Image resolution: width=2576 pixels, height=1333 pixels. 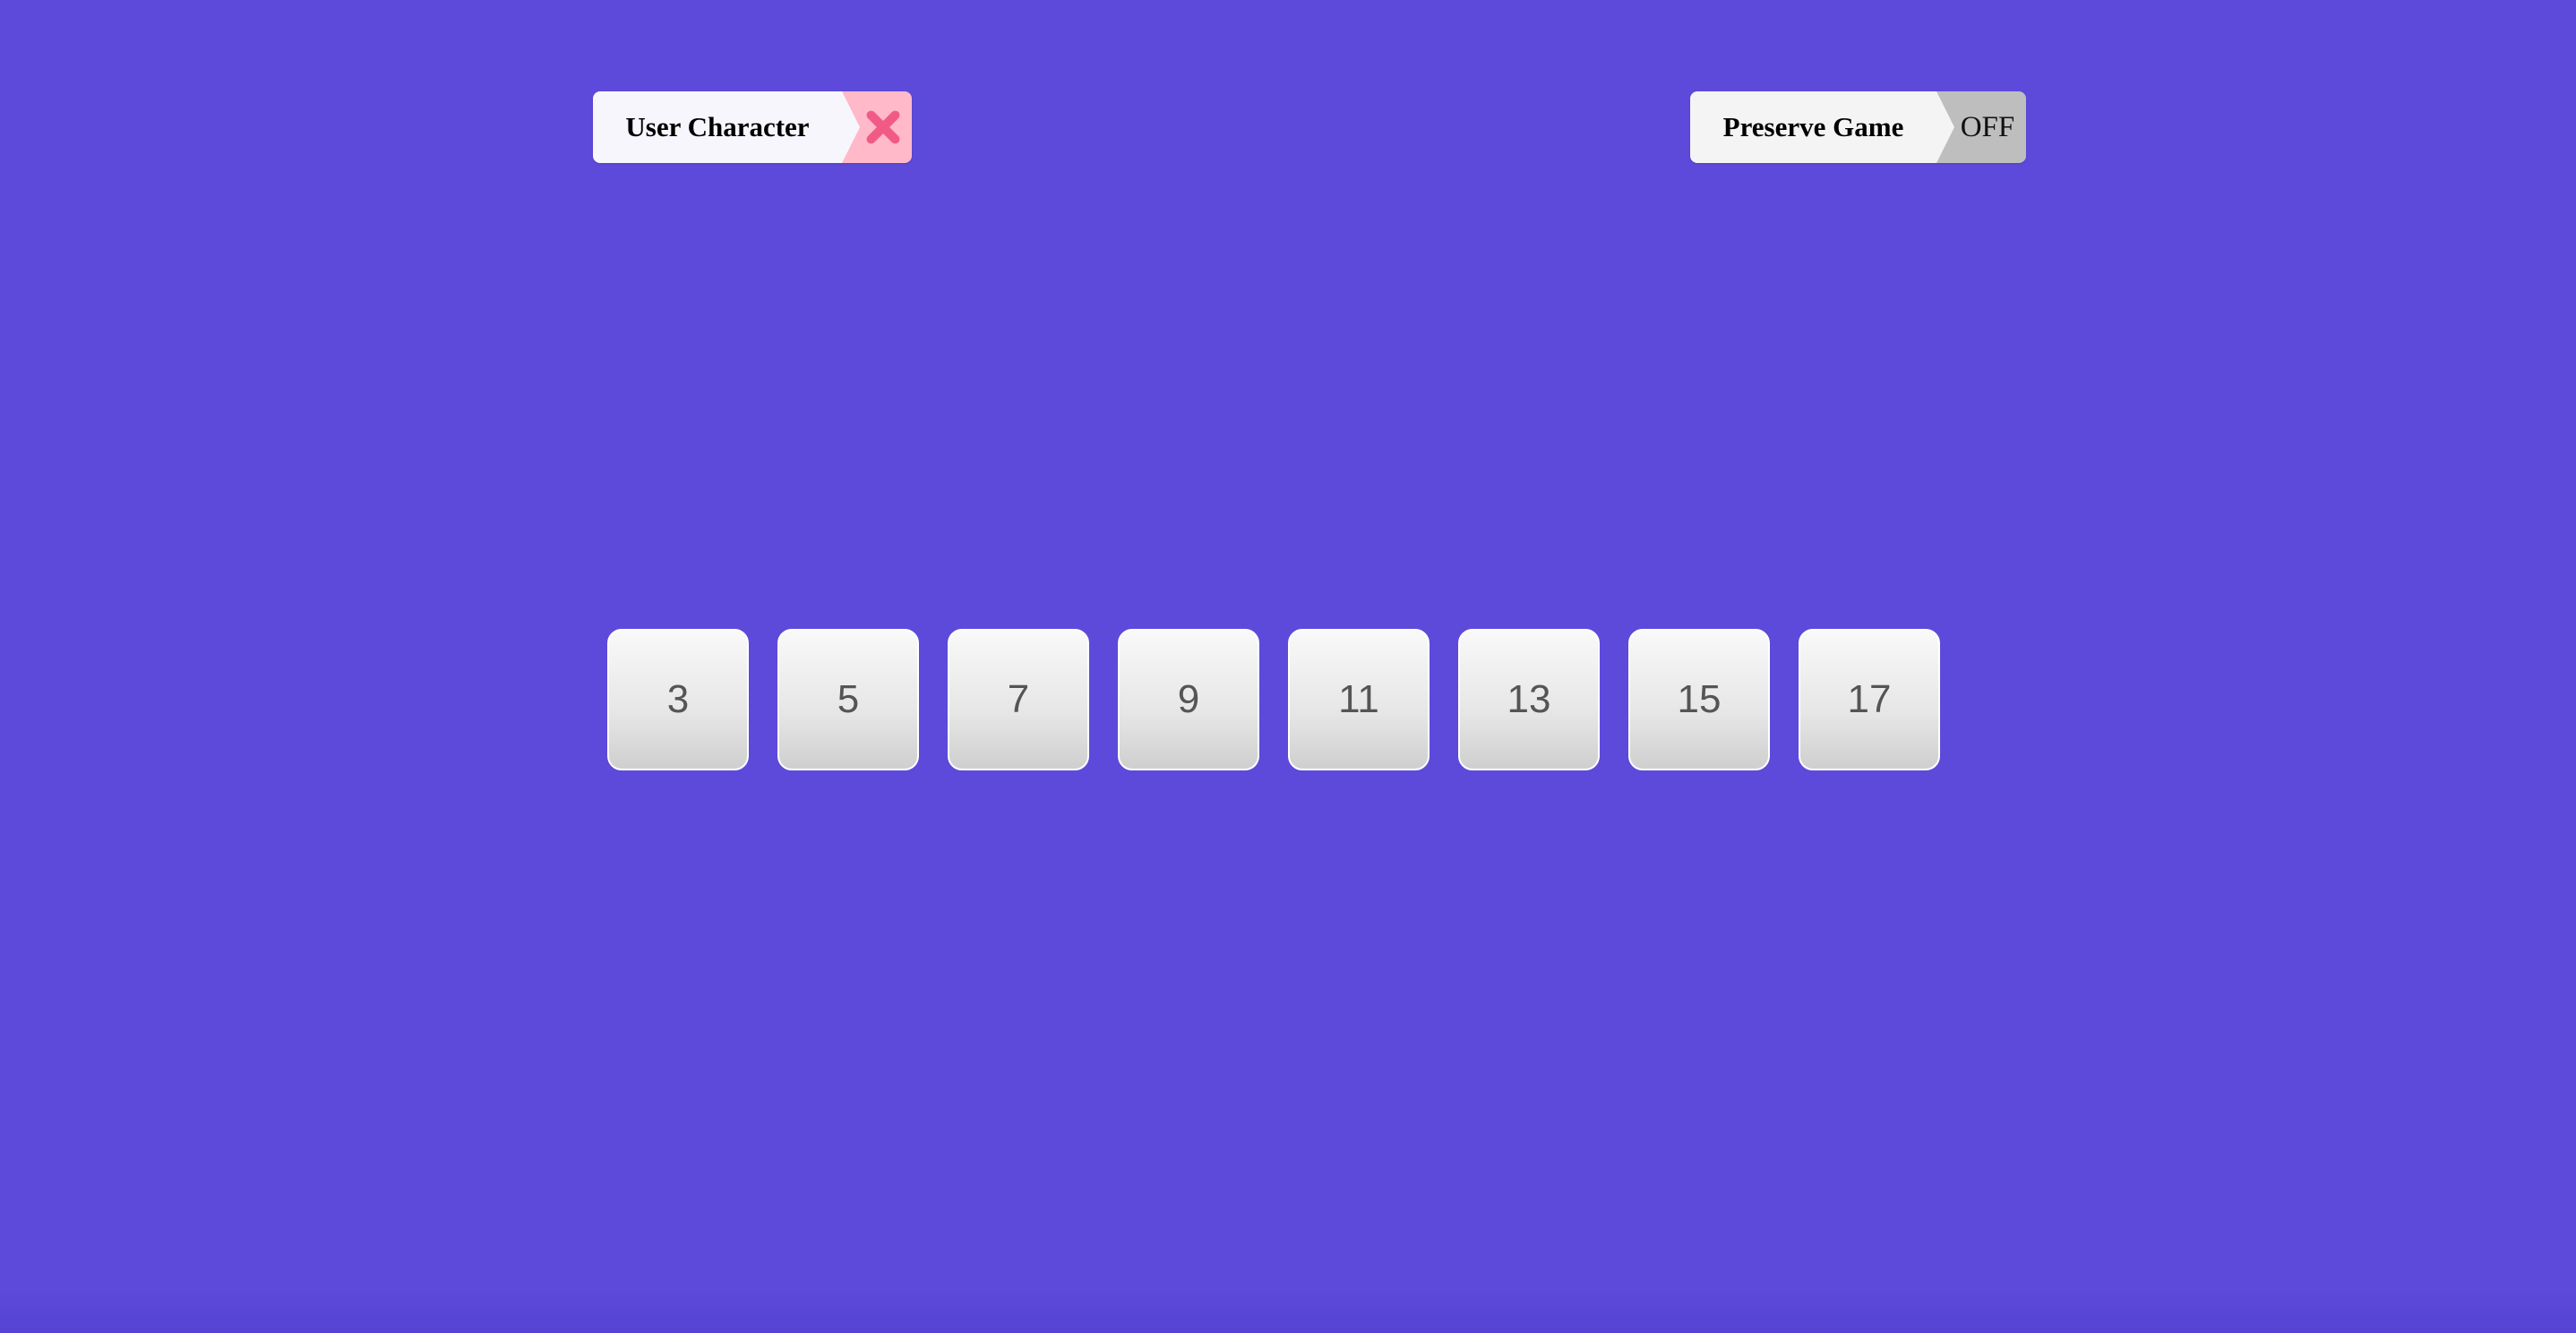 I want to click on close-icon, so click(x=882, y=128).